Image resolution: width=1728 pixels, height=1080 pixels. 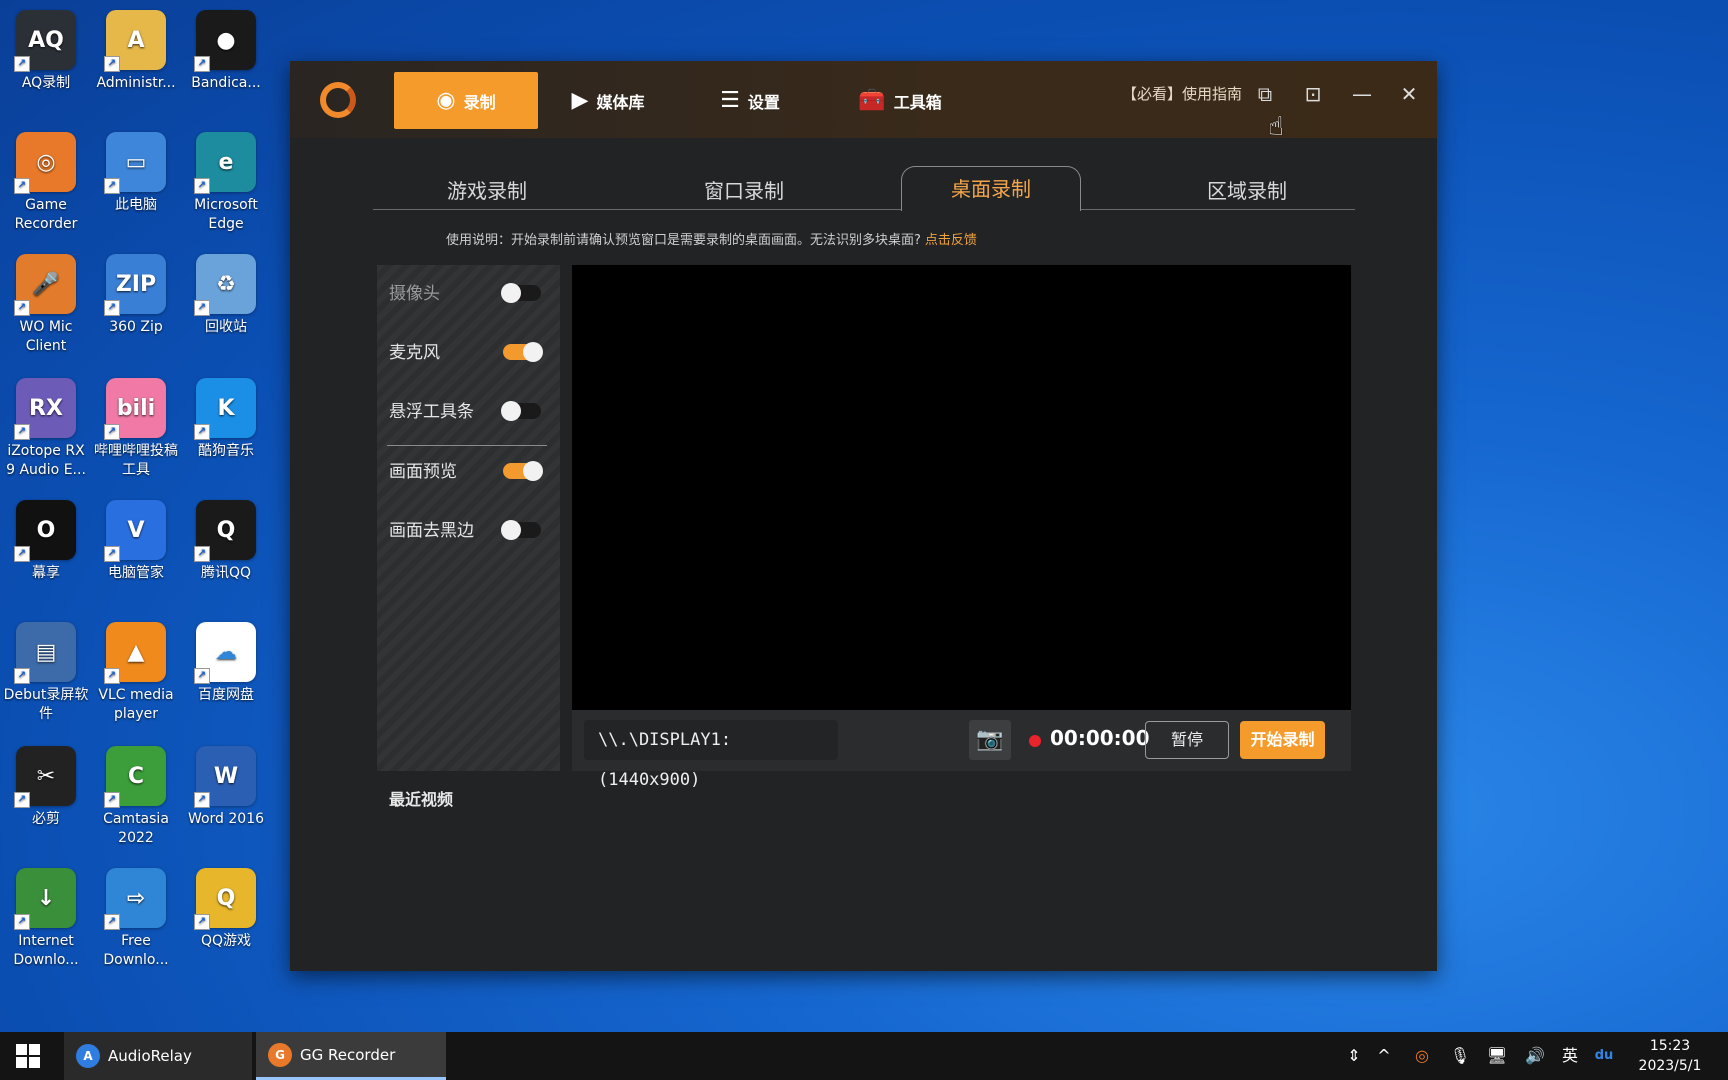 I want to click on option-floating-toolbar-label: 悬浮工具条, so click(x=431, y=412).